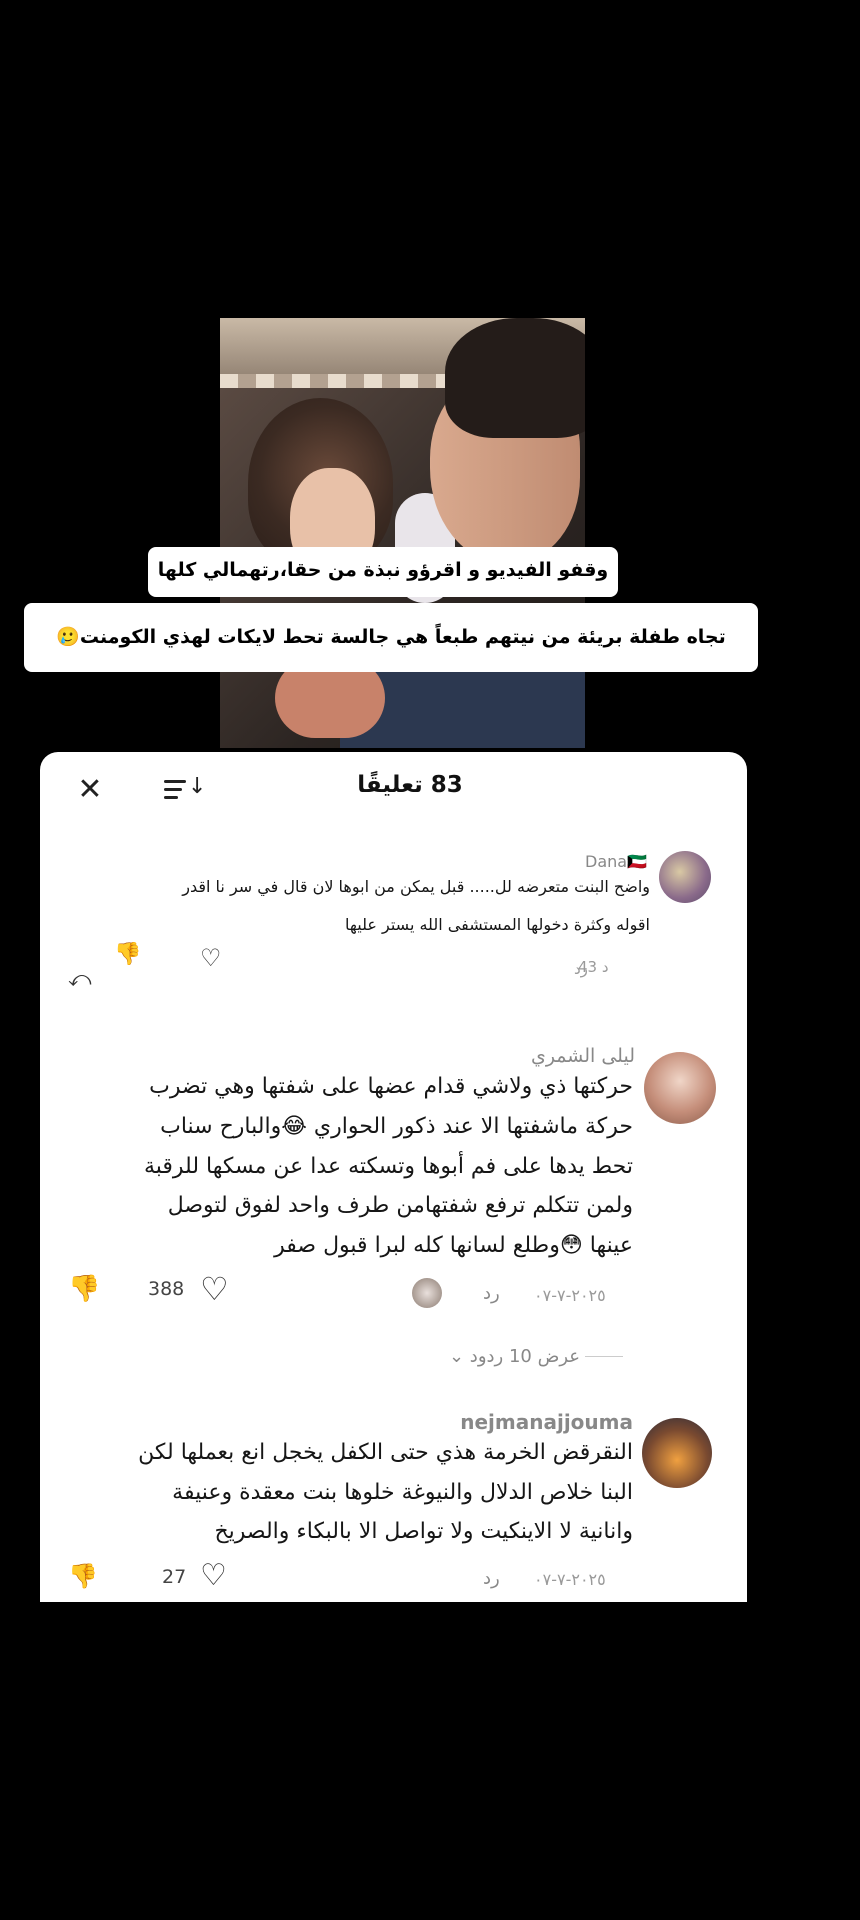 The height and width of the screenshot is (1920, 860). Describe the element at coordinates (604, 1356) in the screenshot. I see `divider` at that location.